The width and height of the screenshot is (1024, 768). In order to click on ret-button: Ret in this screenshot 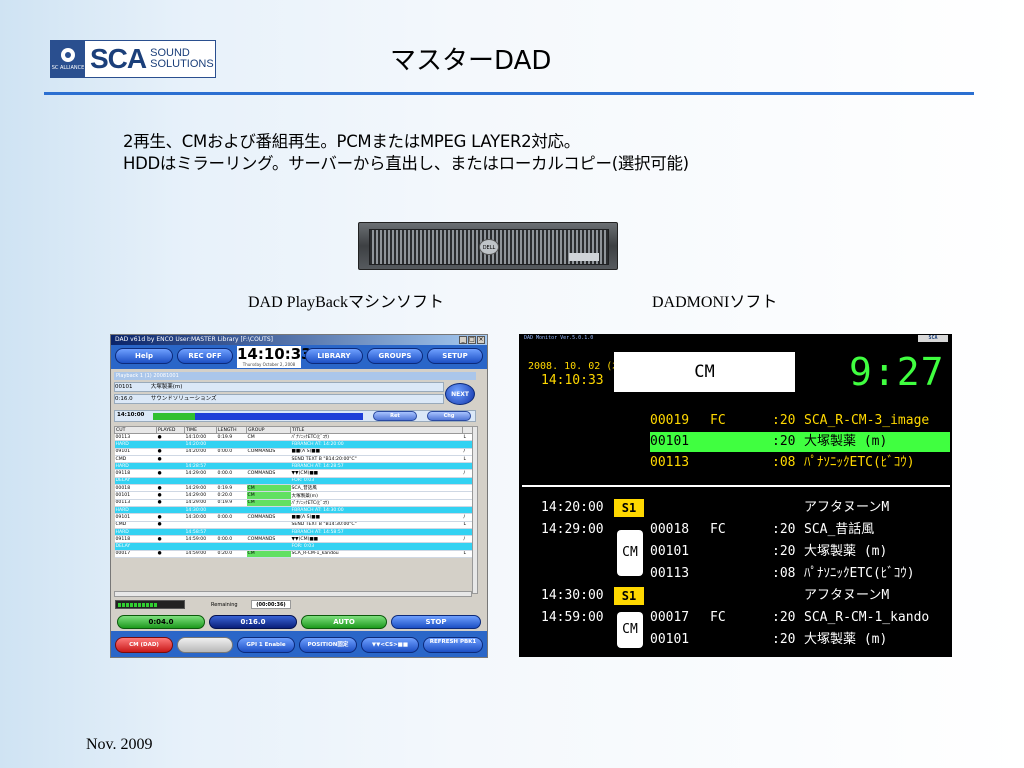, I will do `click(395, 416)`.